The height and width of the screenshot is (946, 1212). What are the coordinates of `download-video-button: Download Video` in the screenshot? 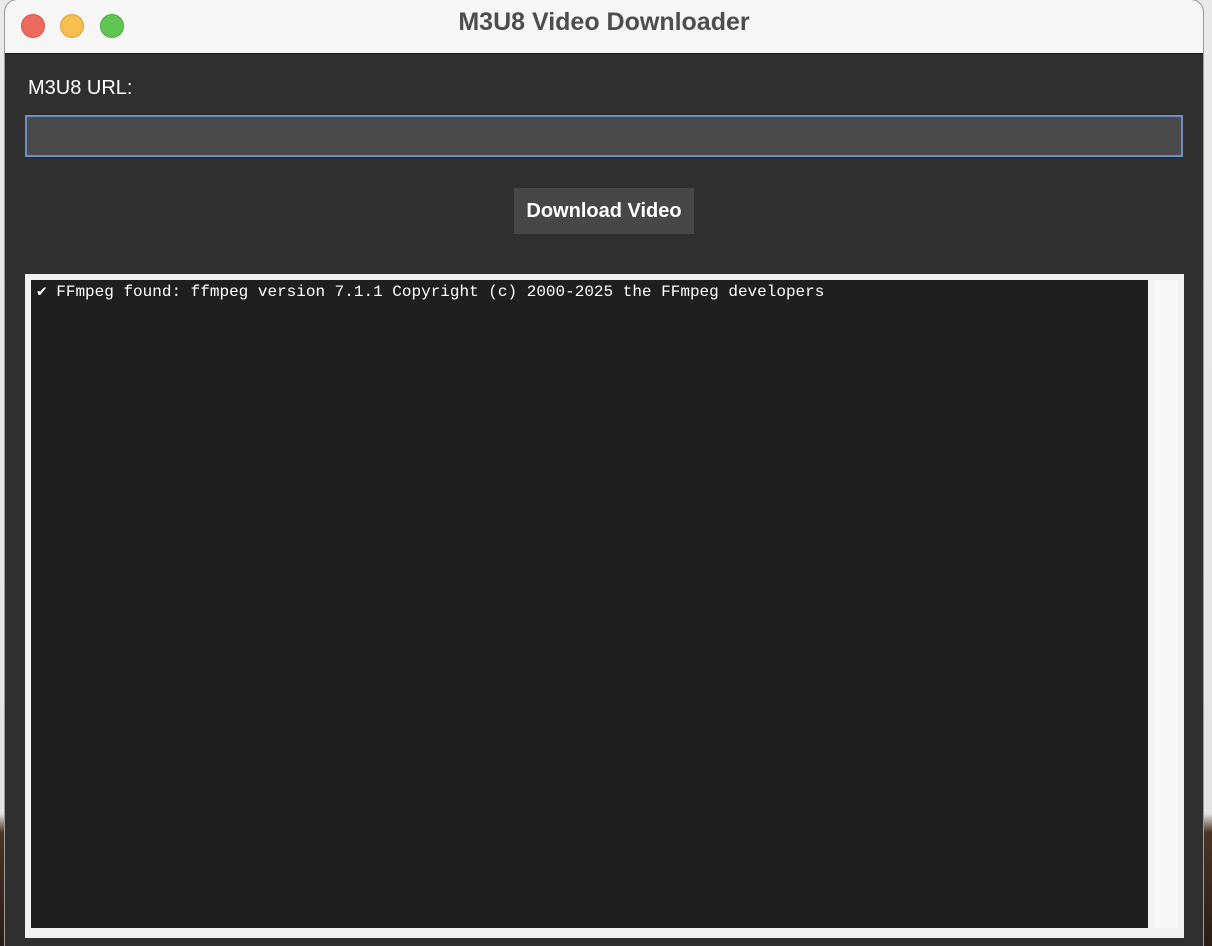 It's located at (604, 211).